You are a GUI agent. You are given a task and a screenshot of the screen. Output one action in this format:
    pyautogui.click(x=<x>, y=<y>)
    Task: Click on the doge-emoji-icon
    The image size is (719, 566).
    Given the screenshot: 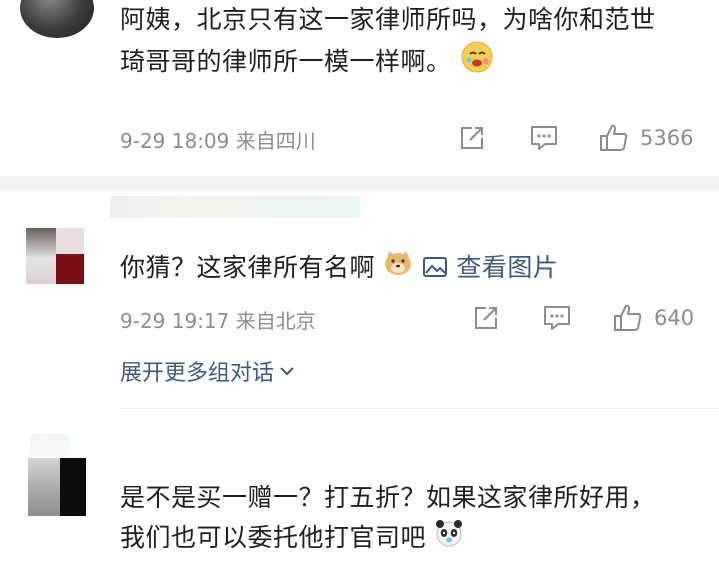 What is the action you would take?
    pyautogui.click(x=398, y=269)
    